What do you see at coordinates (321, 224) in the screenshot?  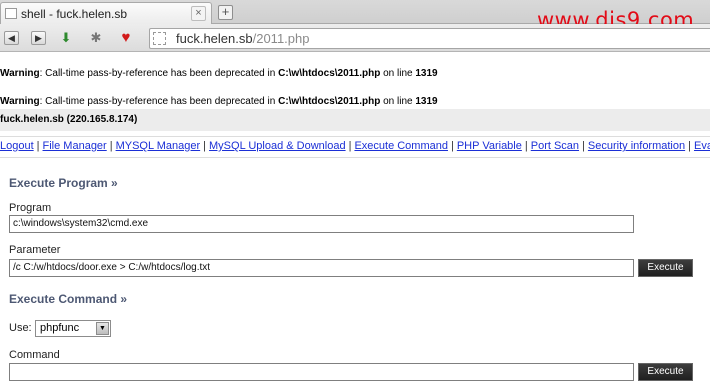 I see `program-input: c:\windows\system32\cmd.exe` at bounding box center [321, 224].